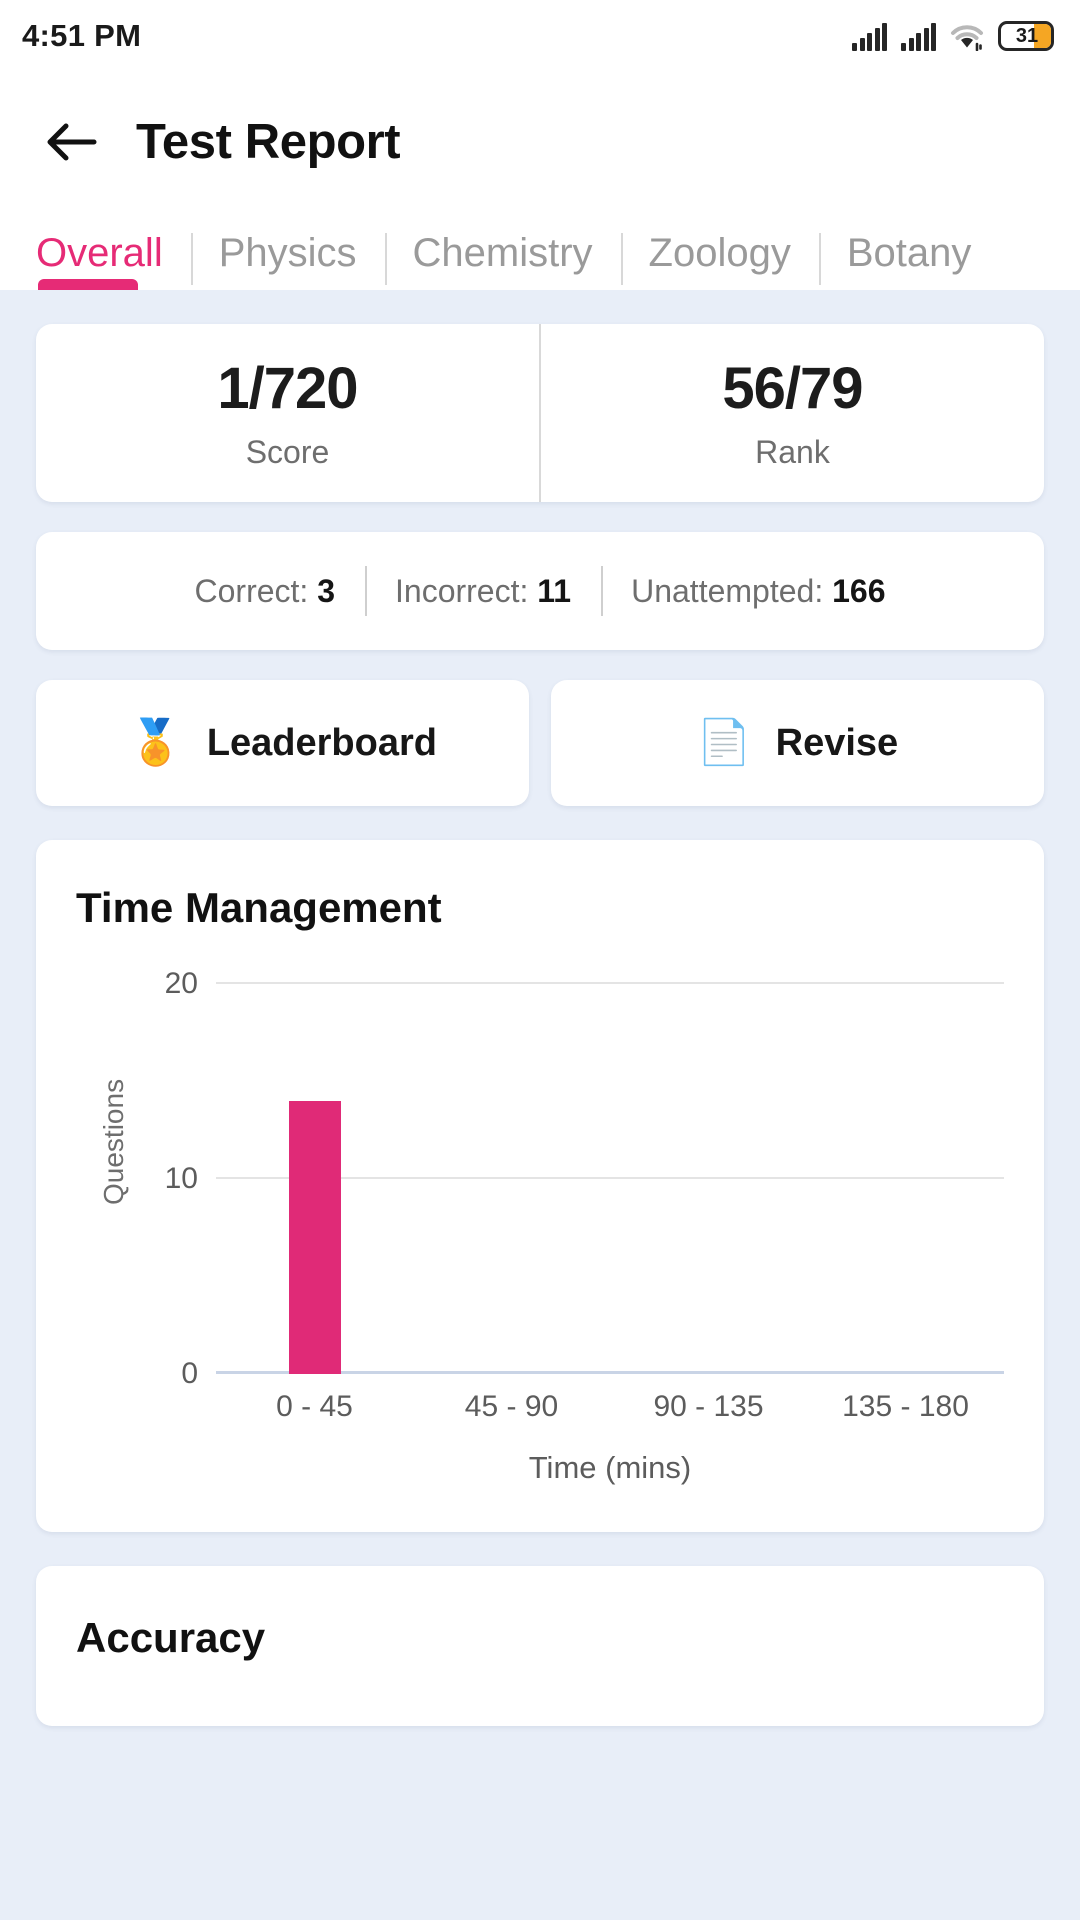 This screenshot has height=1920, width=1080. I want to click on score-value: 1/720, so click(287, 388).